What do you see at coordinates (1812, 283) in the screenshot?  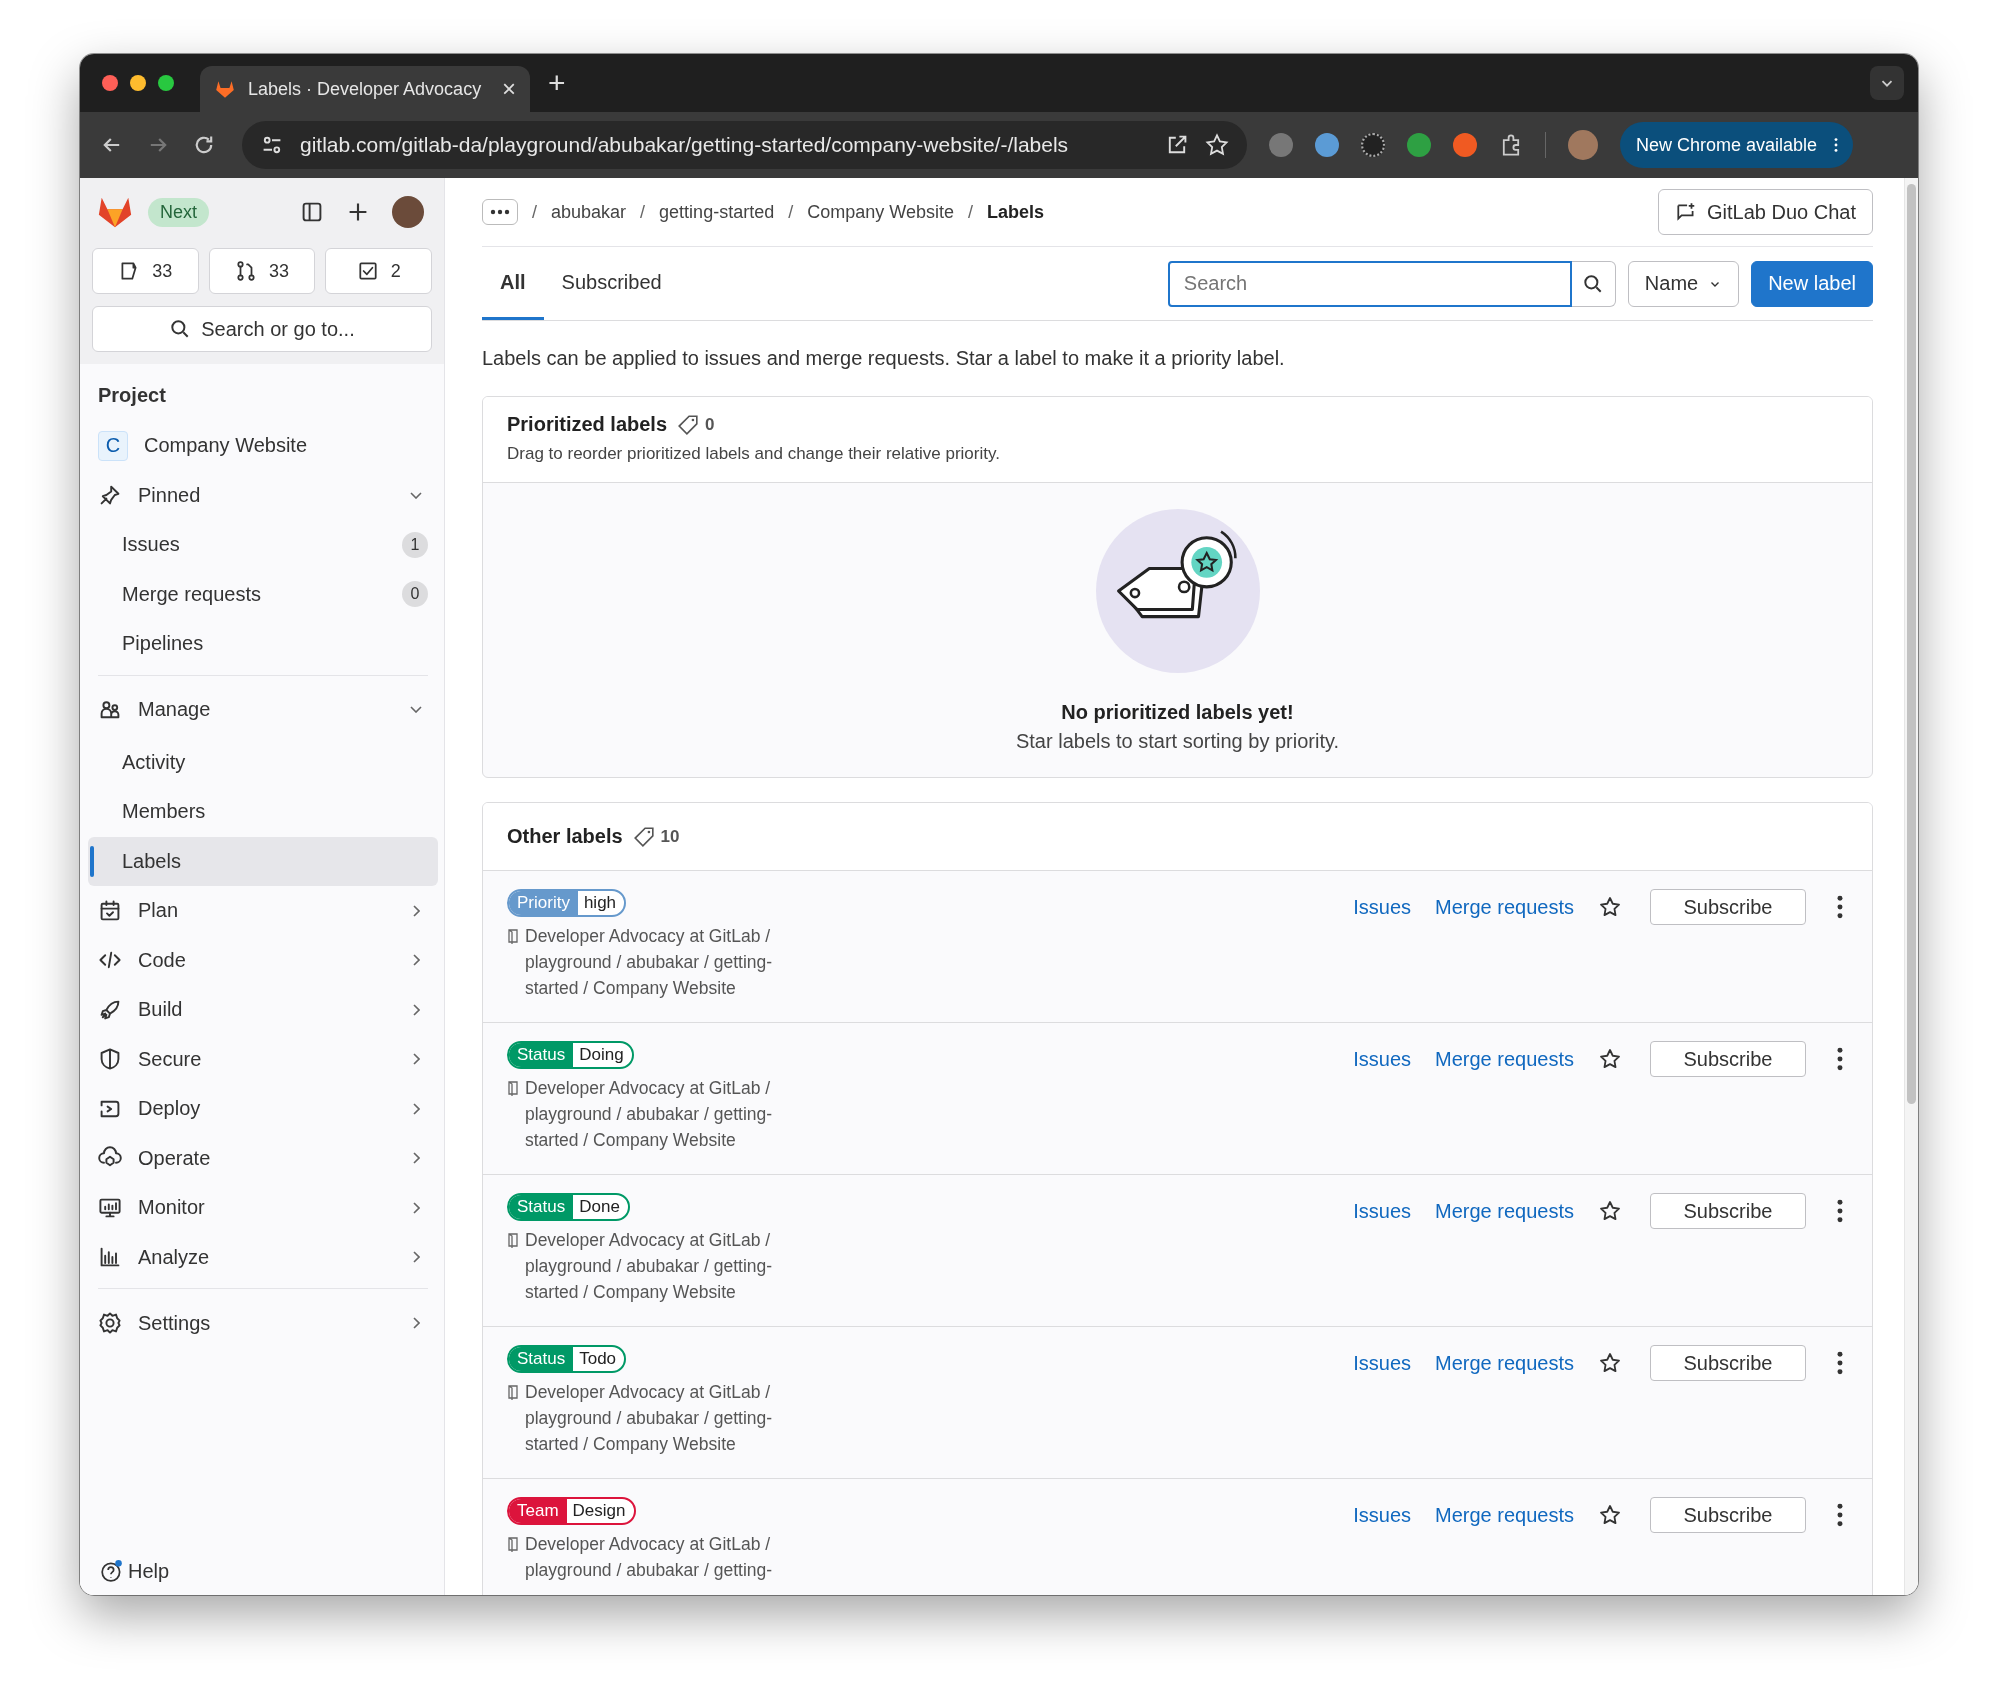 I see `new-label-button: New label` at bounding box center [1812, 283].